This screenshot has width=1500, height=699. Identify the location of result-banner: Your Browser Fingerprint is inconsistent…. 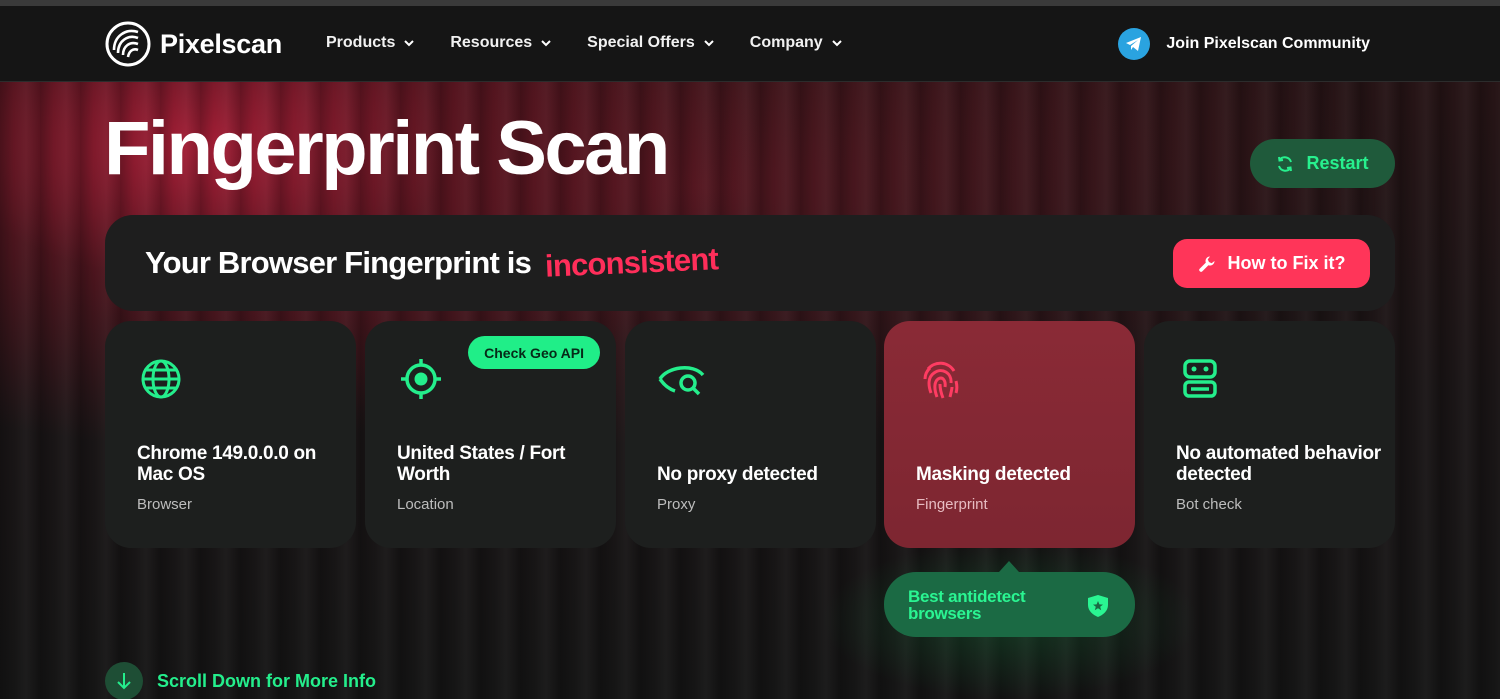
(750, 263).